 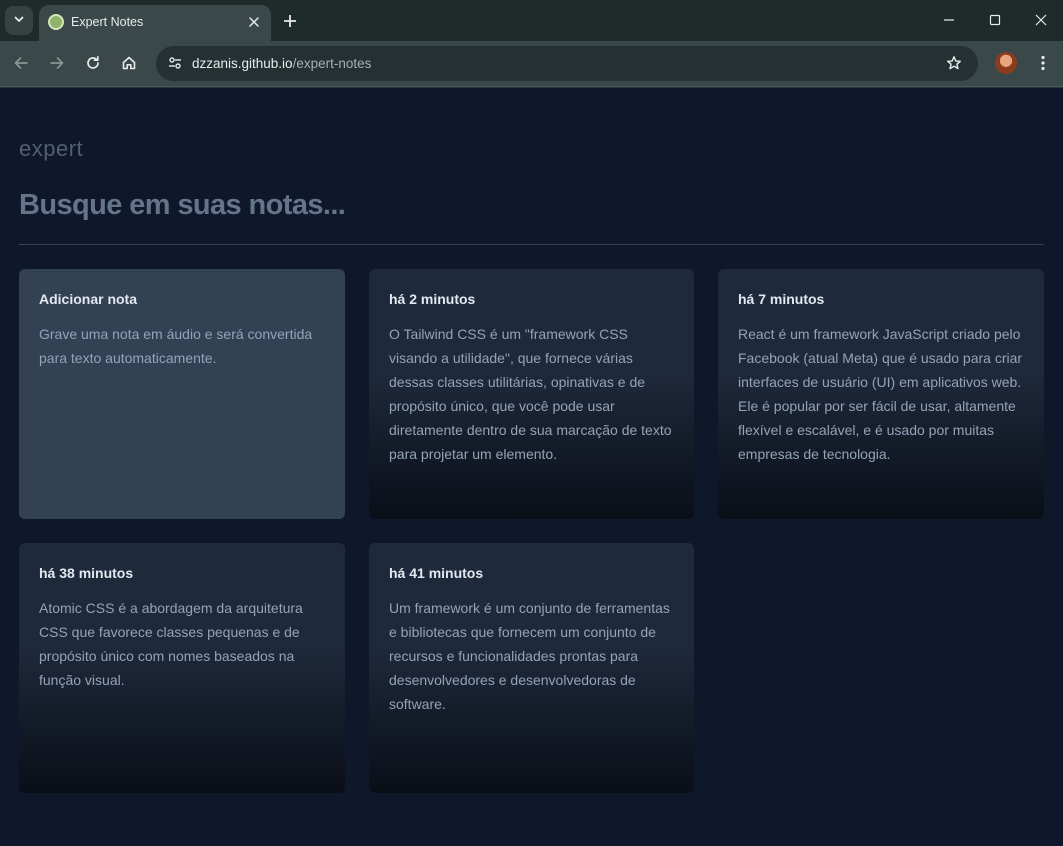 I want to click on note-time: há 2 minutos, so click(x=432, y=299).